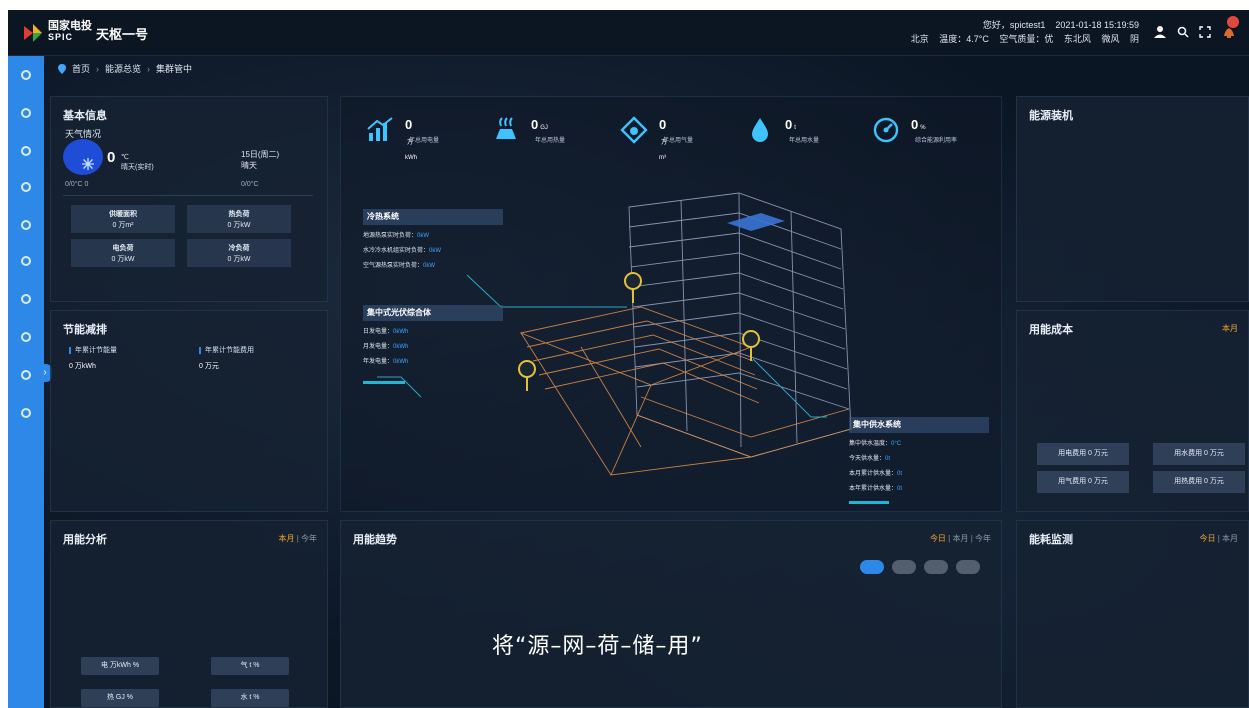  I want to click on notification-badge, so click(1233, 22).